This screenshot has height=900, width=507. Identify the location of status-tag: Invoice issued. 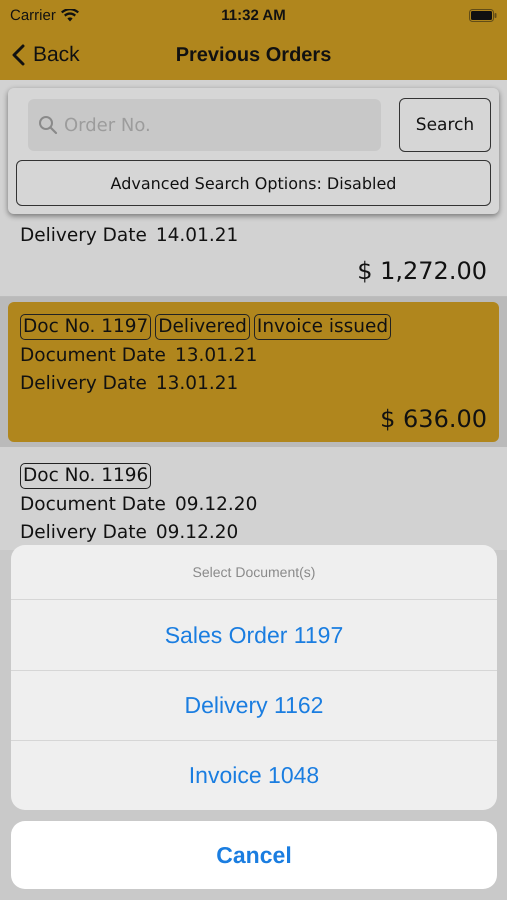
(323, 327).